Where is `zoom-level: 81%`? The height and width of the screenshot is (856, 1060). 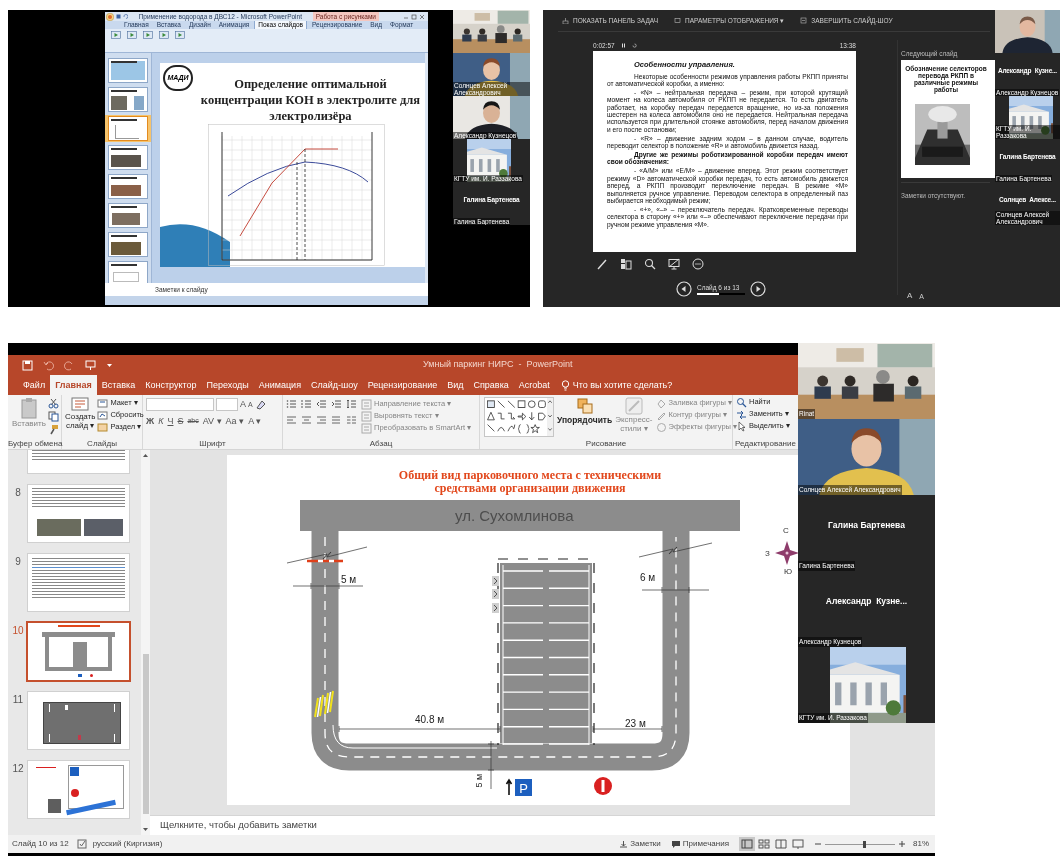
zoom-level: 81% is located at coordinates (921, 844).